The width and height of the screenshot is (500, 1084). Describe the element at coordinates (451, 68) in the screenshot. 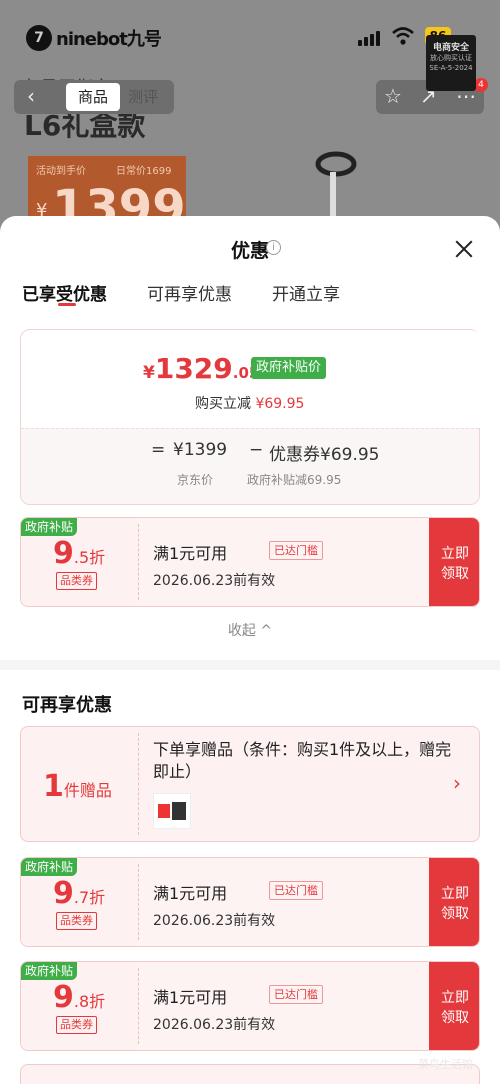

I see `seal-line3: SE-A-5-2024` at that location.